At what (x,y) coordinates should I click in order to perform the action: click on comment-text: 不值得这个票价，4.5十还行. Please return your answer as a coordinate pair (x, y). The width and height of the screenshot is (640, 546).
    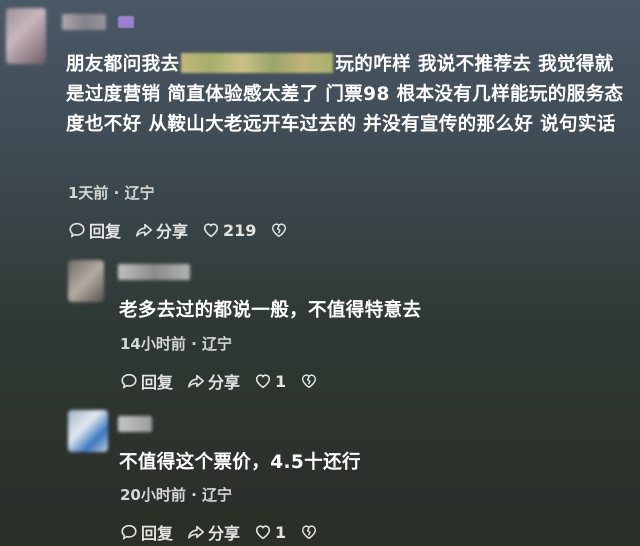
    Looking at the image, I should click on (240, 462).